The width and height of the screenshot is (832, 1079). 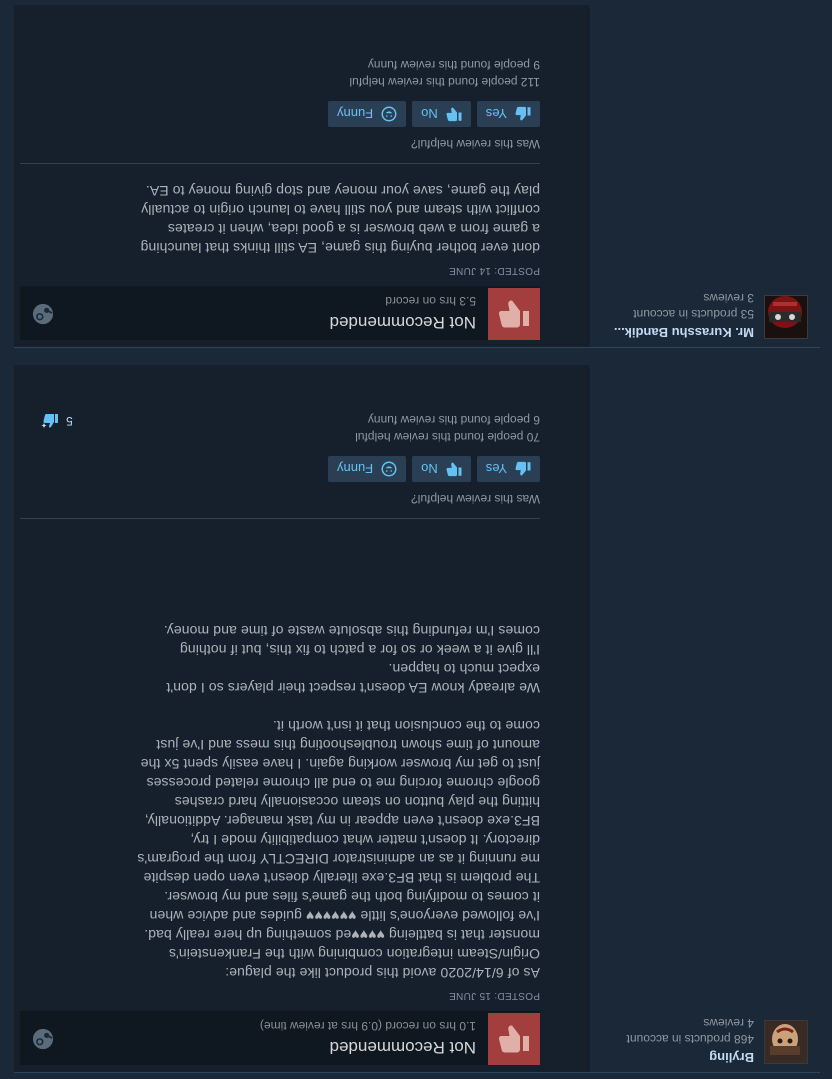 What do you see at coordinates (693, 314) in the screenshot?
I see `author-products-count: 53 products in account` at bounding box center [693, 314].